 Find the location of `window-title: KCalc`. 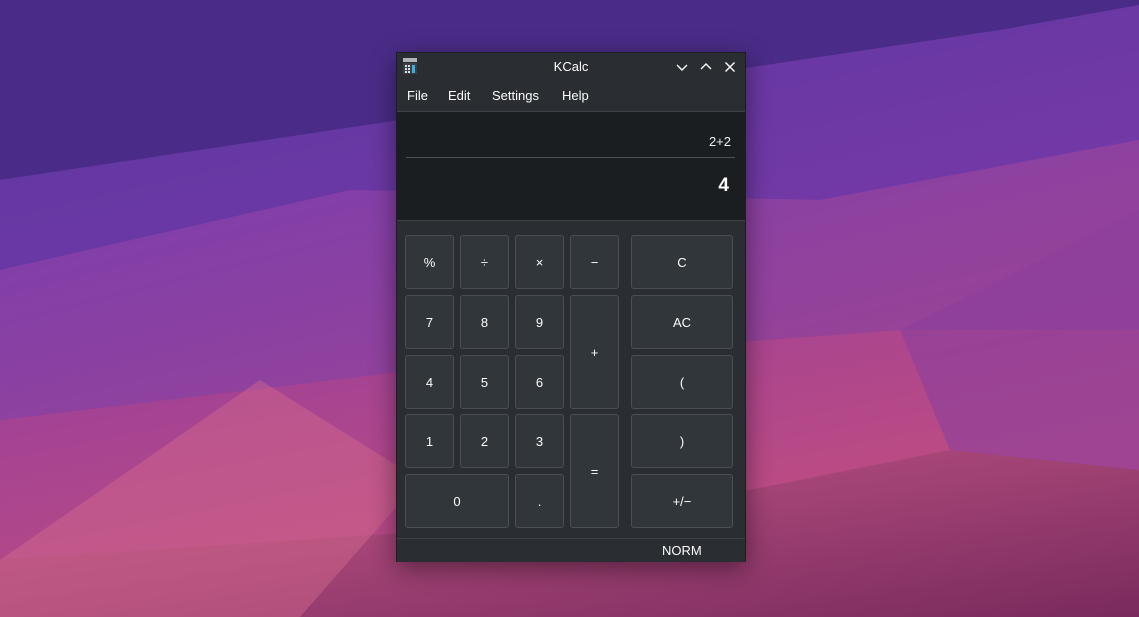

window-title: KCalc is located at coordinates (571, 66).